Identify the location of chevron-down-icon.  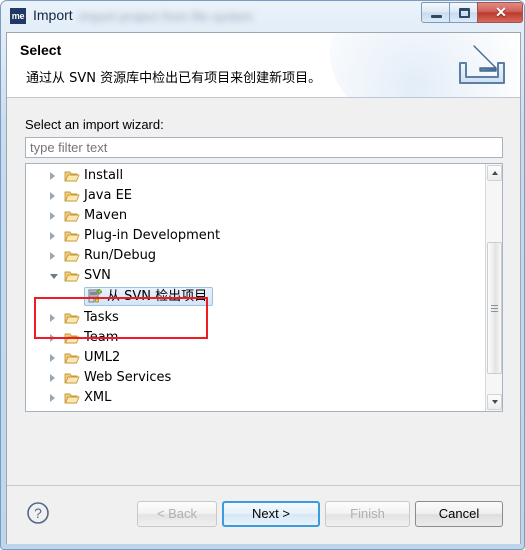
(54, 276).